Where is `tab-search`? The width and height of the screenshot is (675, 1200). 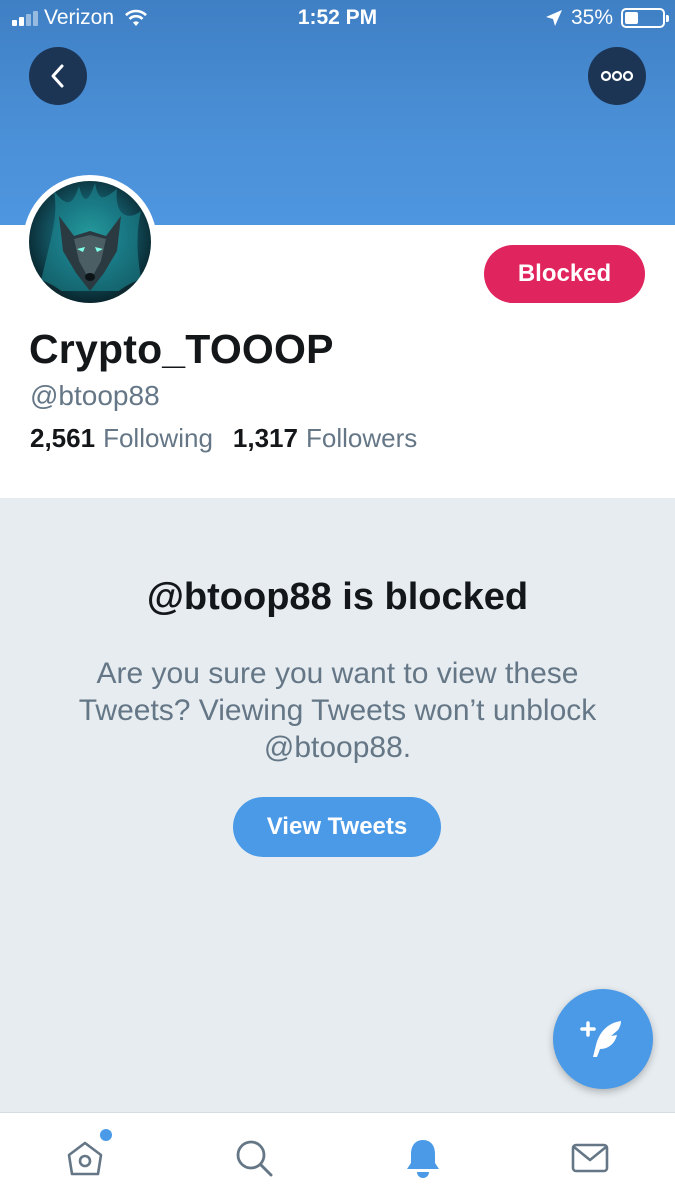
tab-search is located at coordinates (254, 1158).